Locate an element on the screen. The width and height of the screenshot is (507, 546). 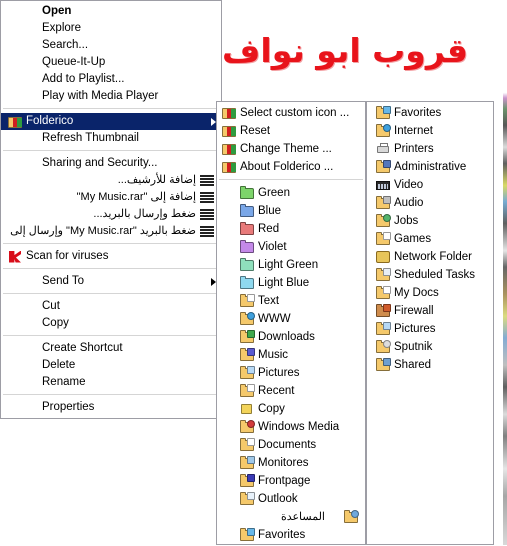
menu-item-label: Create Shortcut is located at coordinates (82, 348).